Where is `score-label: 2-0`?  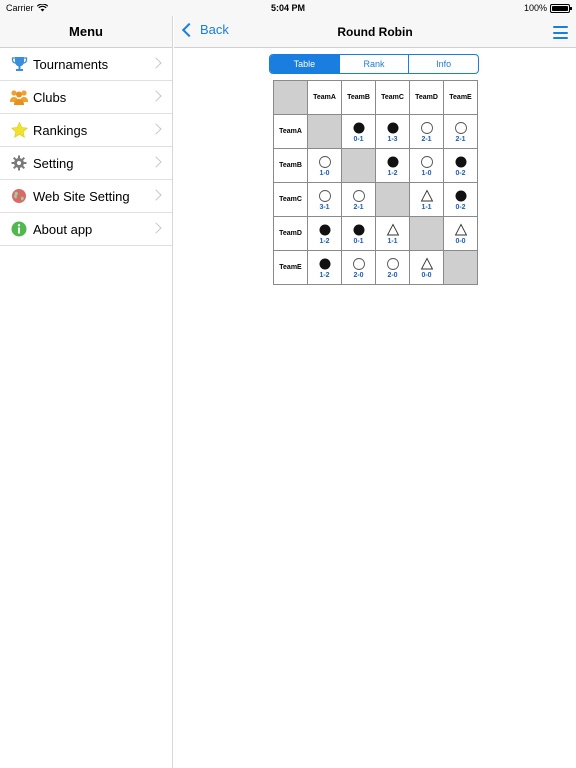
score-label: 2-0 is located at coordinates (392, 275).